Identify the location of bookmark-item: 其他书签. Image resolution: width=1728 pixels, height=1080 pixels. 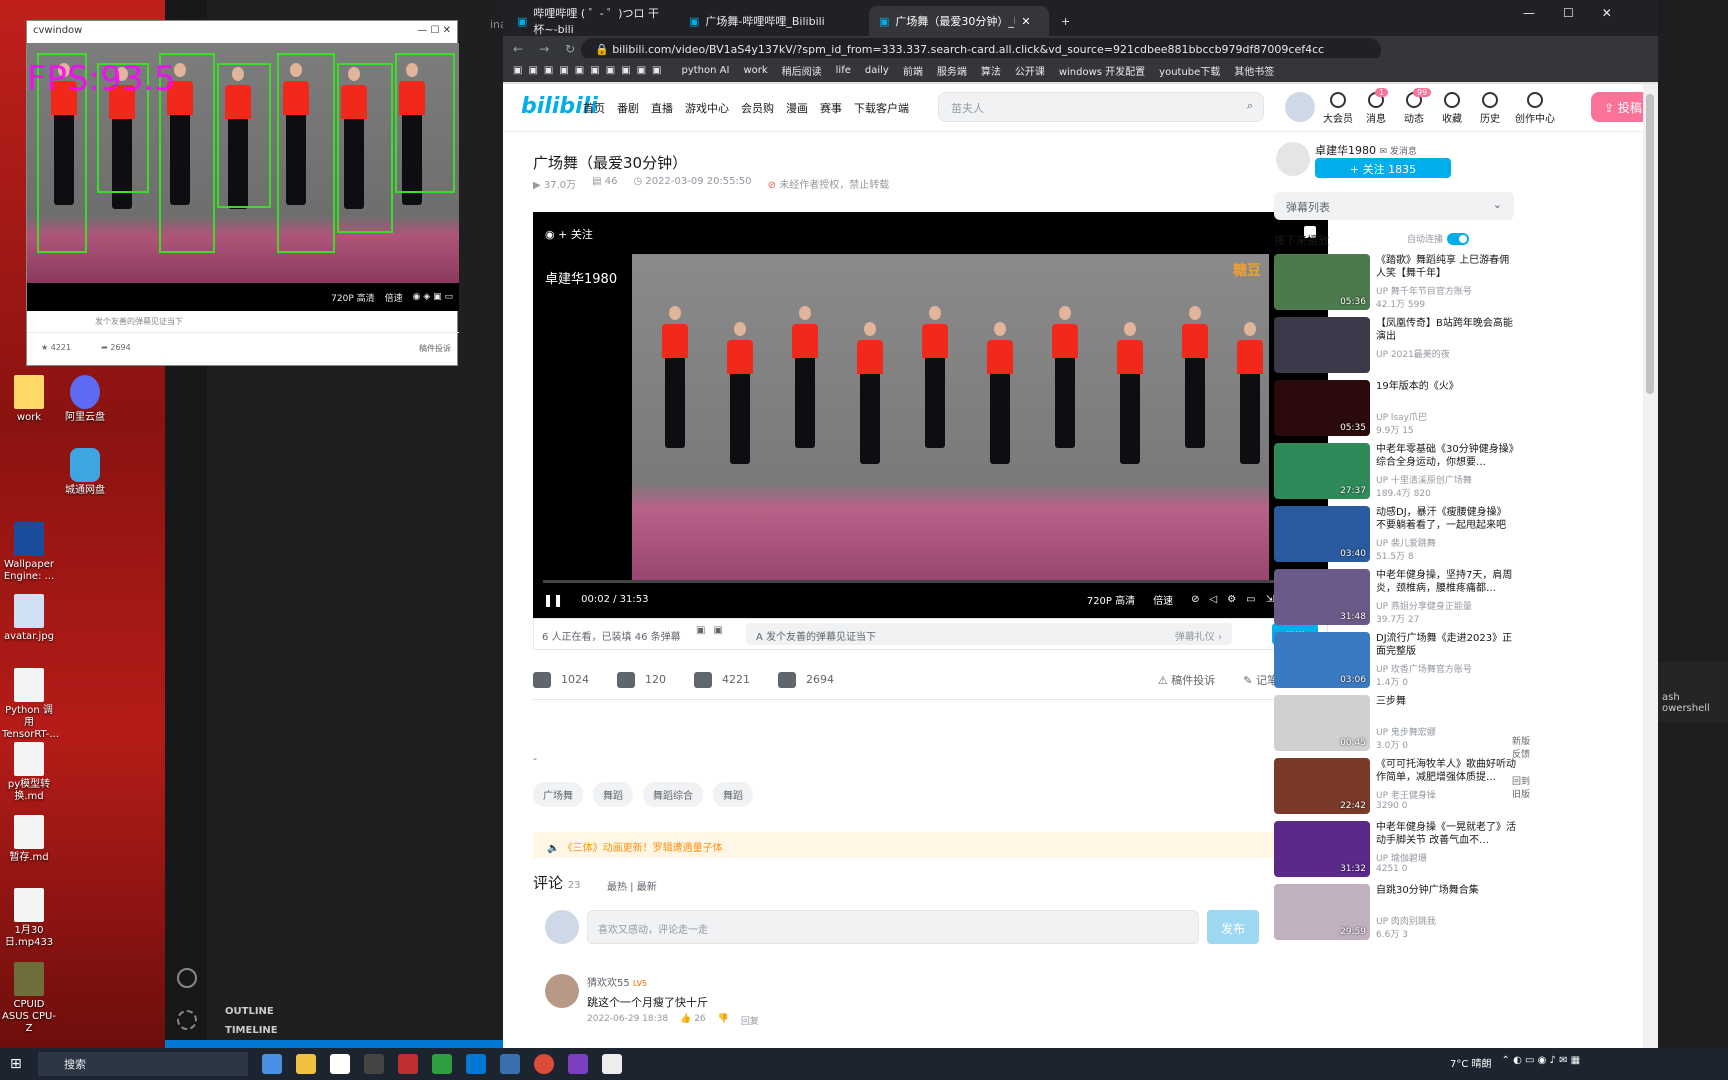
(1254, 70).